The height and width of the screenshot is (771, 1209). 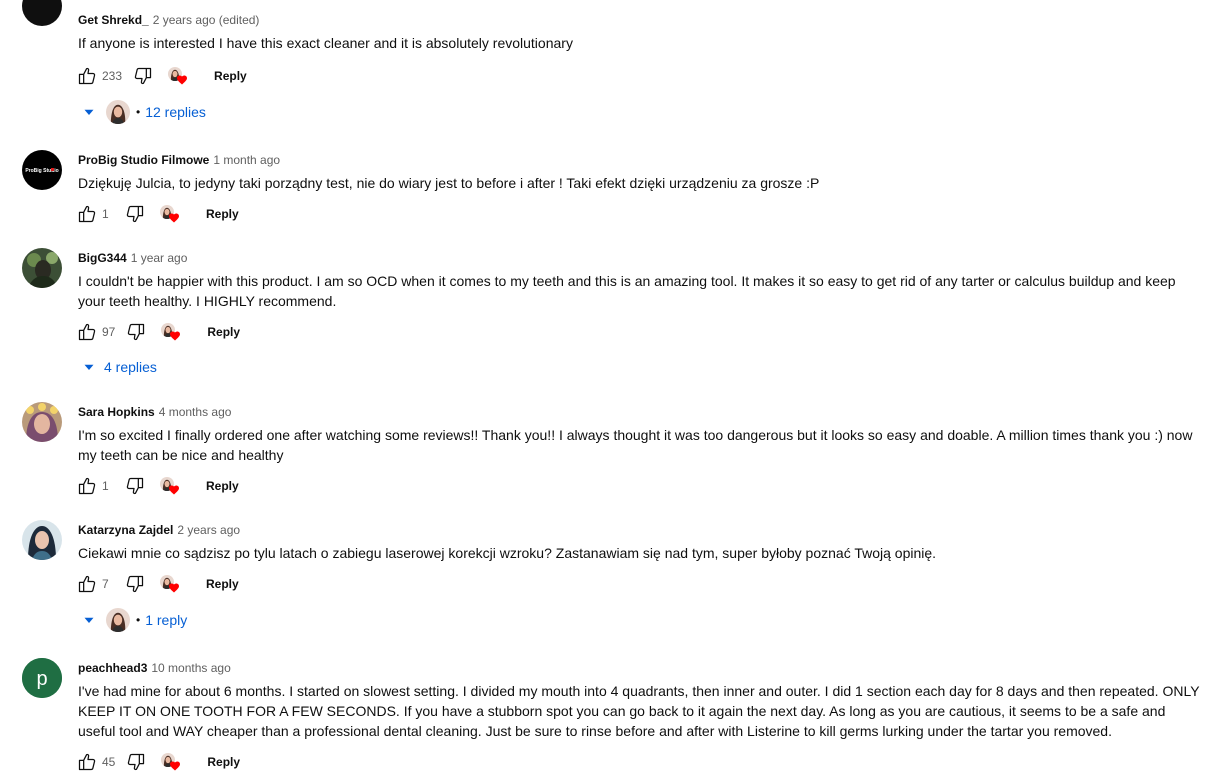 I want to click on comment-author: BigG344, so click(x=102, y=258).